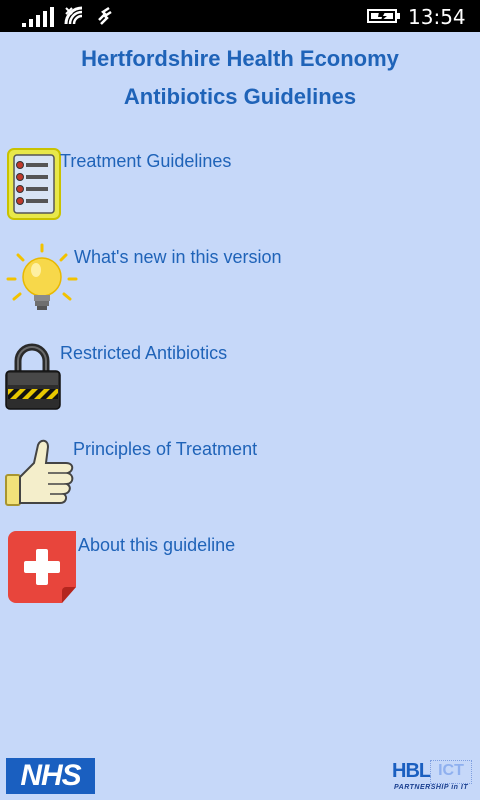  I want to click on nhs-logo-text: NHS, so click(50, 775).